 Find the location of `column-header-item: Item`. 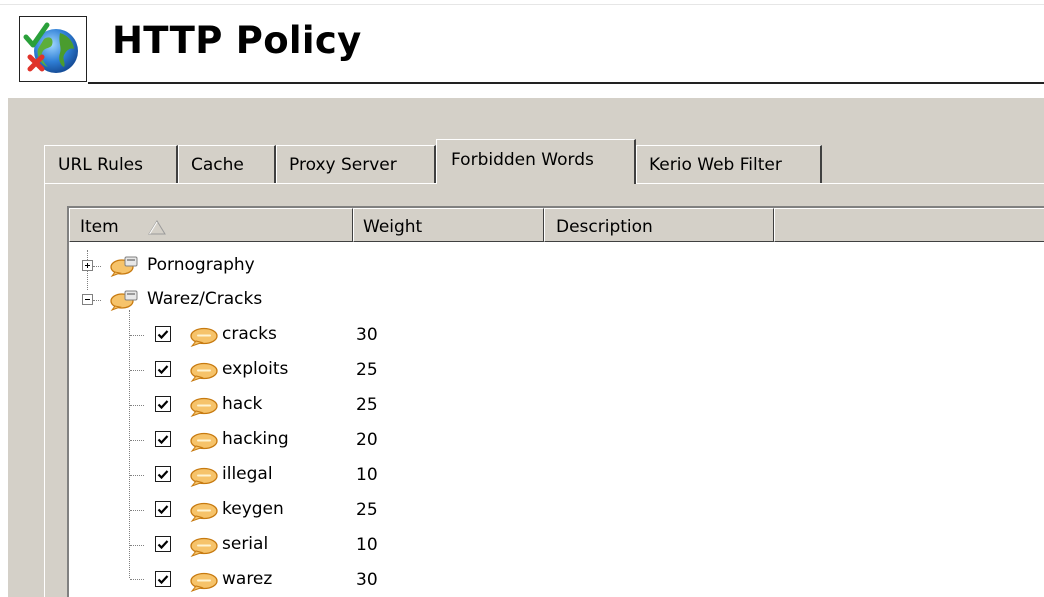

column-header-item: Item is located at coordinates (211, 225).